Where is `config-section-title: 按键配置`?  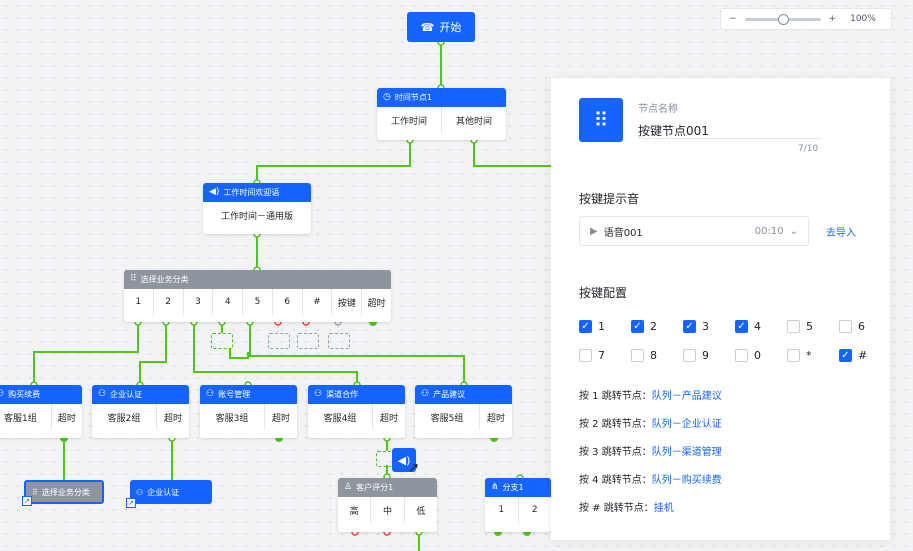 config-section-title: 按键配置 is located at coordinates (603, 293).